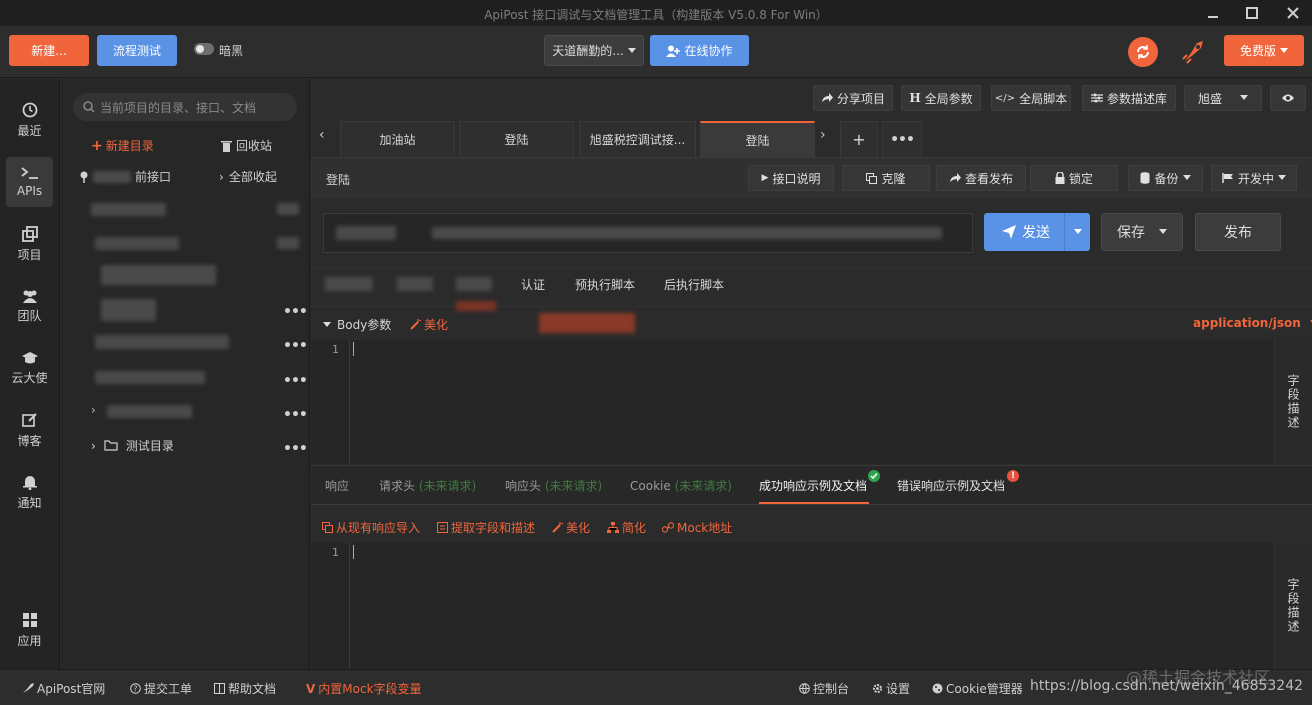  I want to click on tree-folder-test: › 测试目录, so click(132, 445).